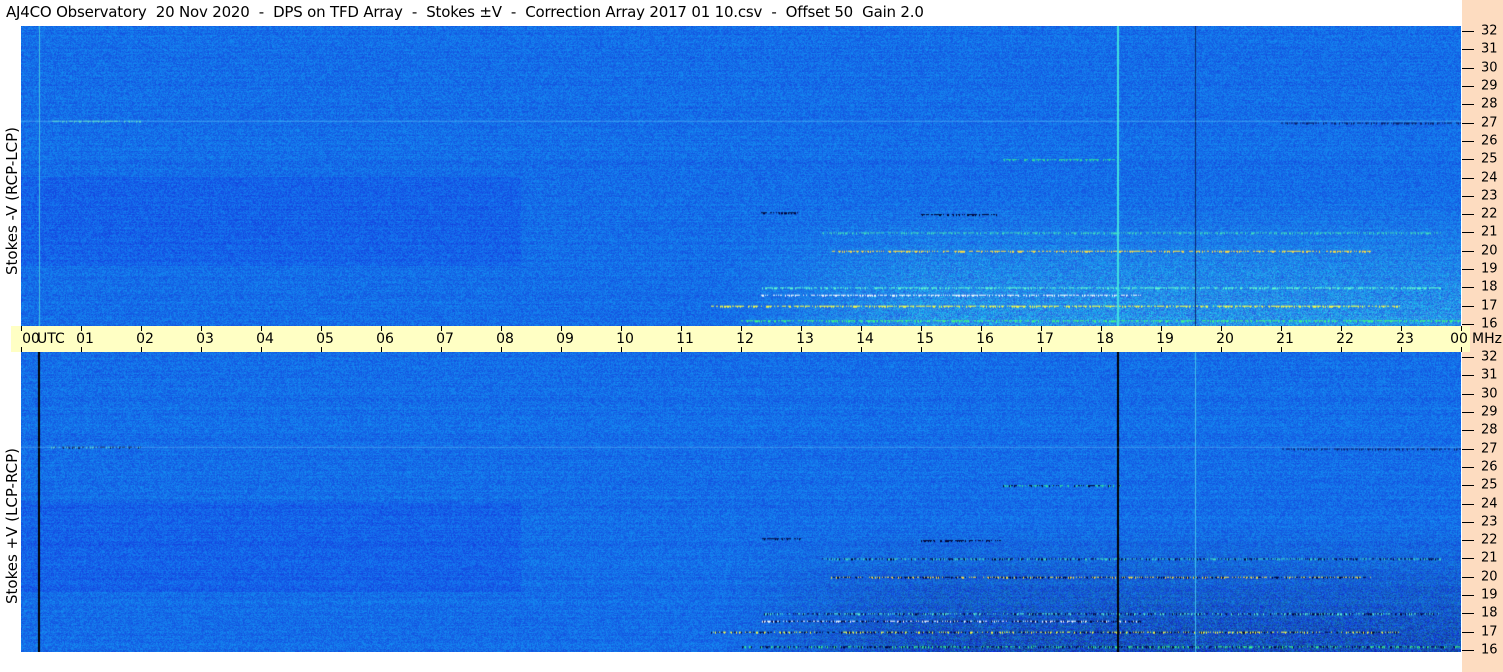 This screenshot has width=1503, height=672. What do you see at coordinates (745, 339) in the screenshot?
I see `time-tick-label: 12` at bounding box center [745, 339].